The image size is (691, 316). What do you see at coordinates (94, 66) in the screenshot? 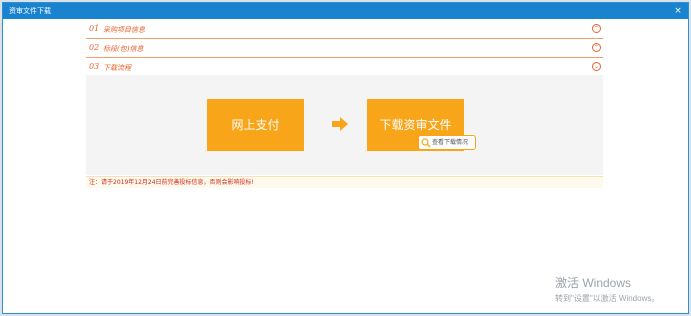
I see `section-number: 03` at bounding box center [94, 66].